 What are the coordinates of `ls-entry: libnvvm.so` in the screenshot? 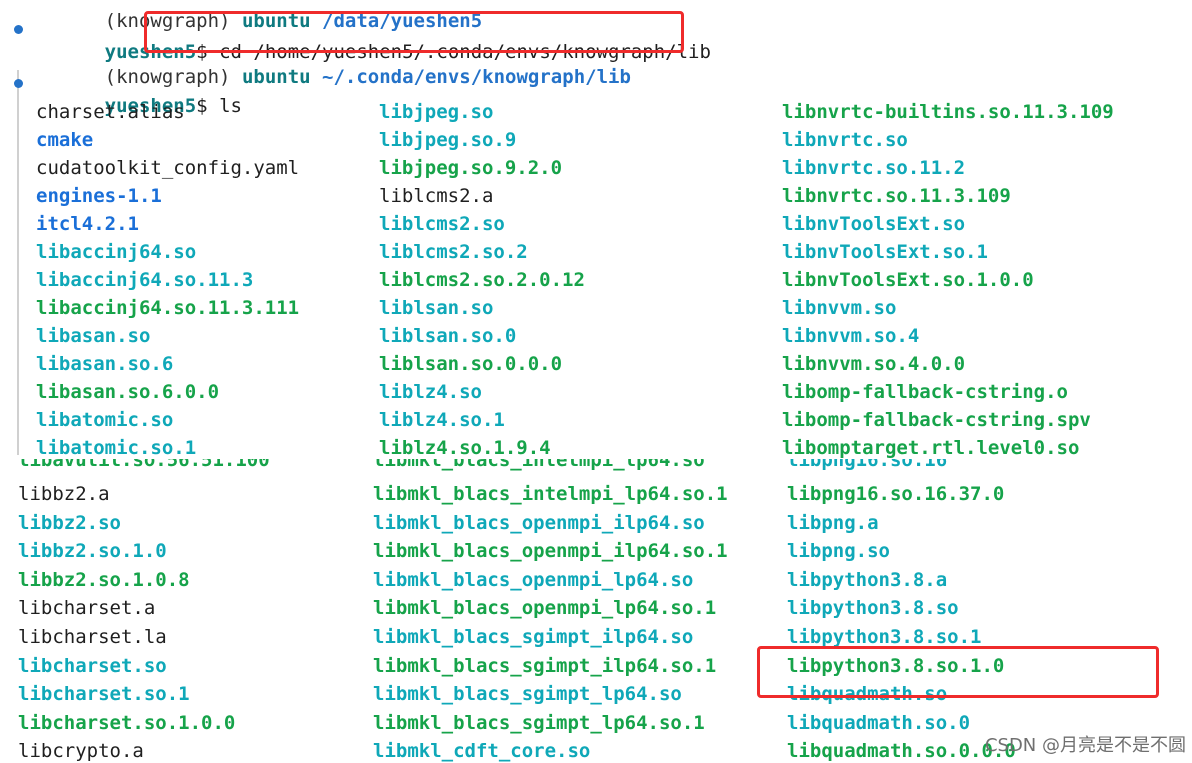 It's located at (839, 308).